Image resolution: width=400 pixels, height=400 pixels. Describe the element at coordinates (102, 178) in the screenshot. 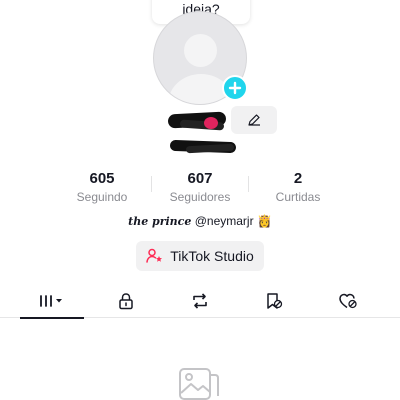

I see `following-count: 605` at that location.